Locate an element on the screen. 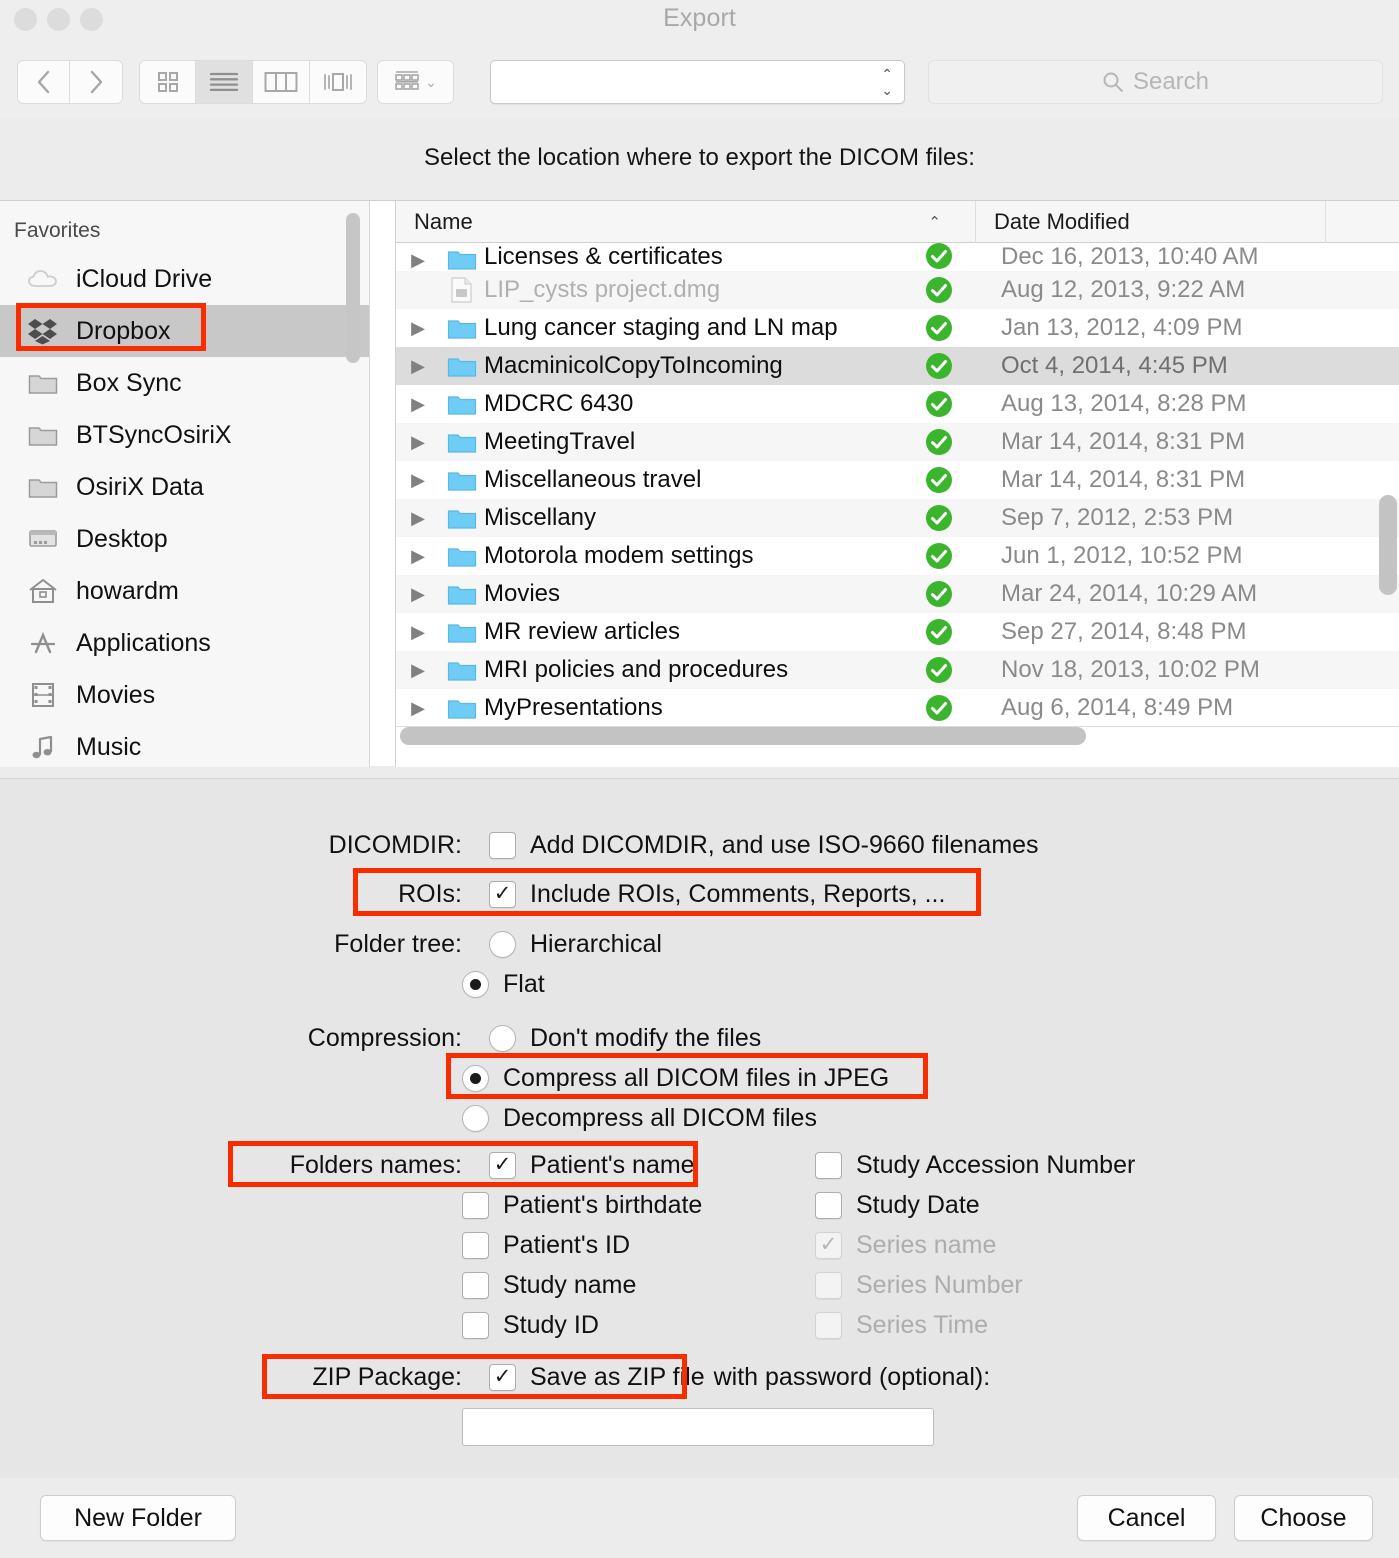 The height and width of the screenshot is (1558, 1399). dropbox-icon is located at coordinates (43, 331).